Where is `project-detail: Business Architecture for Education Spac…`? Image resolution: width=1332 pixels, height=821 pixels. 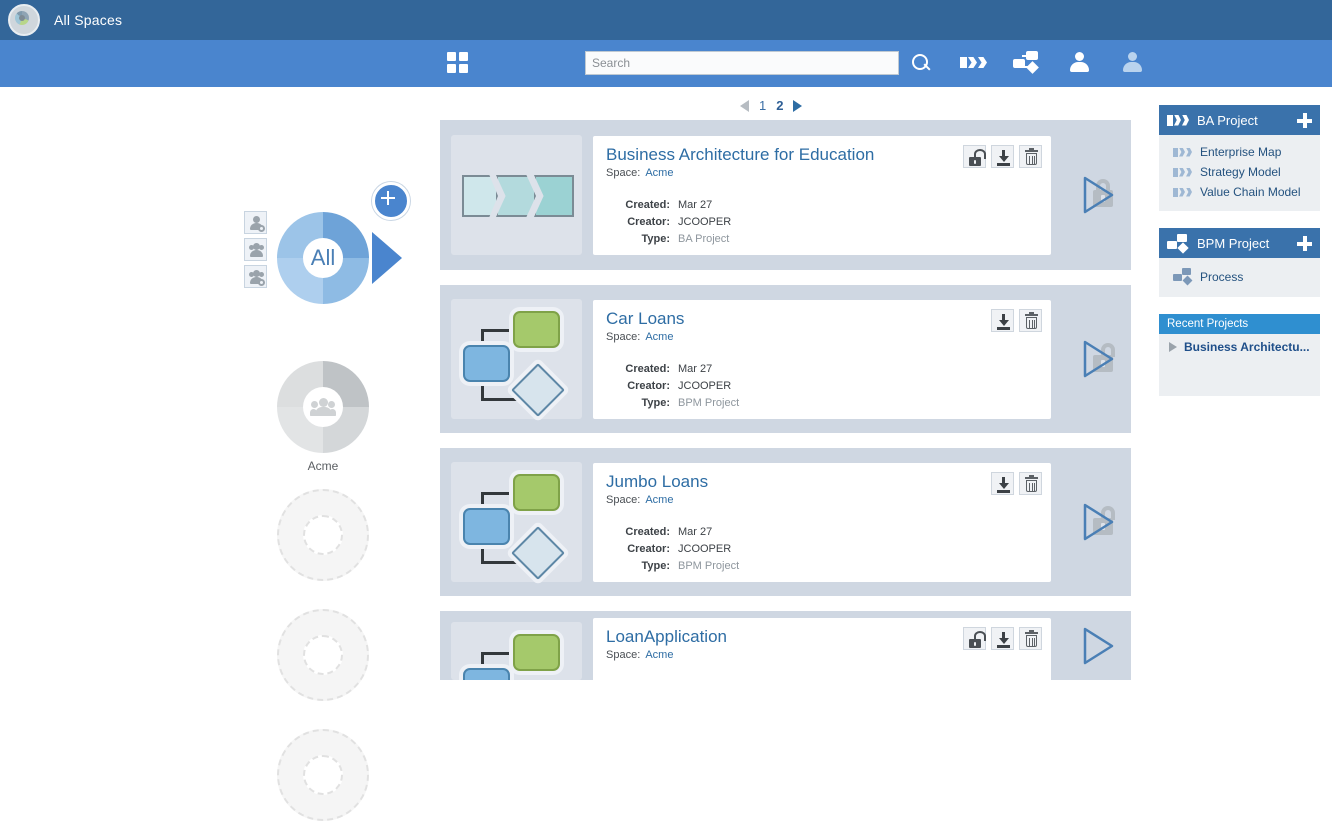
project-detail: Business Architecture for Education Spac… is located at coordinates (822, 195).